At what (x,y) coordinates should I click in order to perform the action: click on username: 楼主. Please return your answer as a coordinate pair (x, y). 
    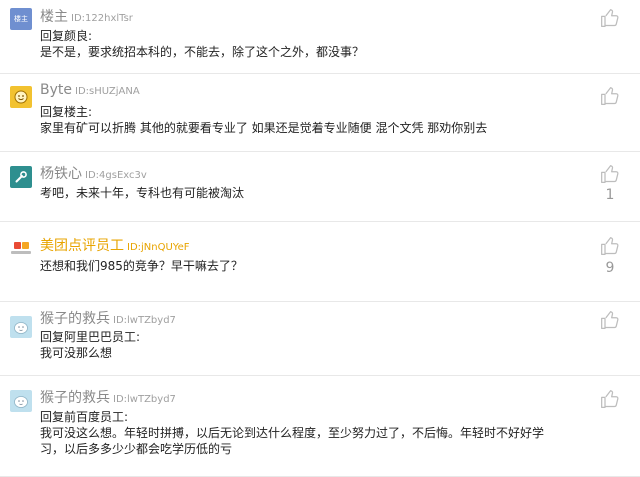
    Looking at the image, I should click on (54, 16).